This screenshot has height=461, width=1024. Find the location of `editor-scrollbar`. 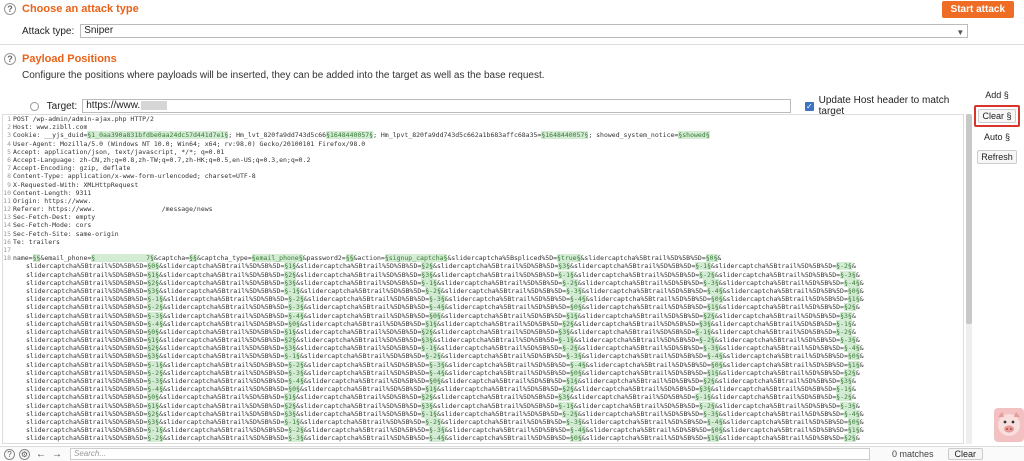

editor-scrollbar is located at coordinates (969, 279).